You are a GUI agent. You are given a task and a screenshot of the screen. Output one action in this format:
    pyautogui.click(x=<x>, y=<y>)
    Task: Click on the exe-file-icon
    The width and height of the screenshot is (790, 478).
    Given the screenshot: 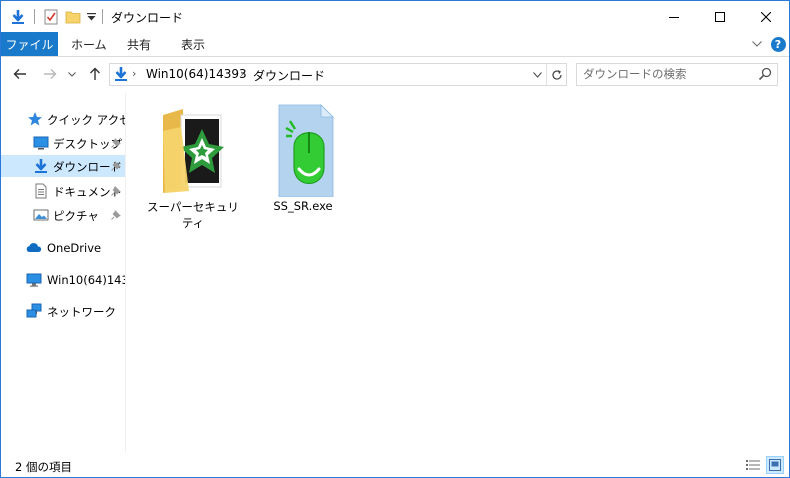 What is the action you would take?
    pyautogui.click(x=306, y=150)
    